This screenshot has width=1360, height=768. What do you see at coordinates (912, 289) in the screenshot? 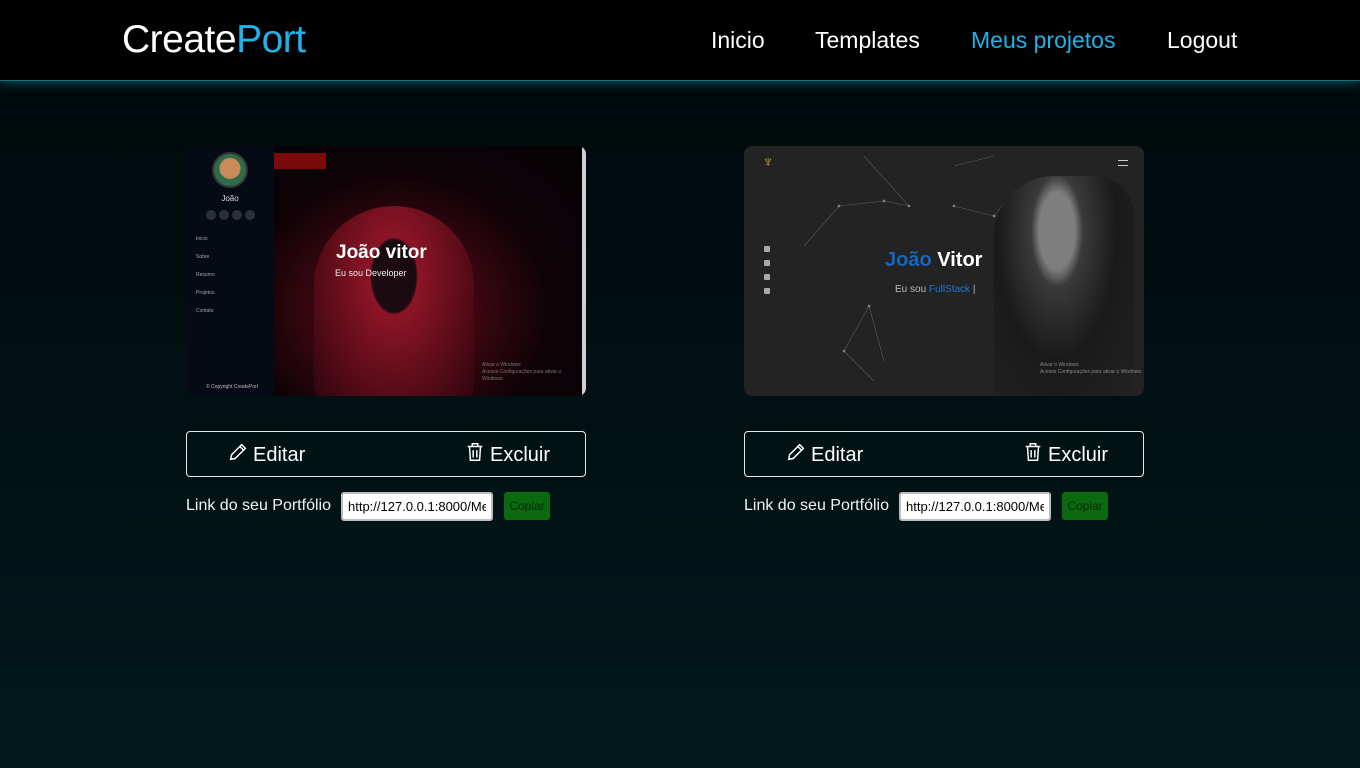
I see `subtitle-prefix: Eu sou` at bounding box center [912, 289].